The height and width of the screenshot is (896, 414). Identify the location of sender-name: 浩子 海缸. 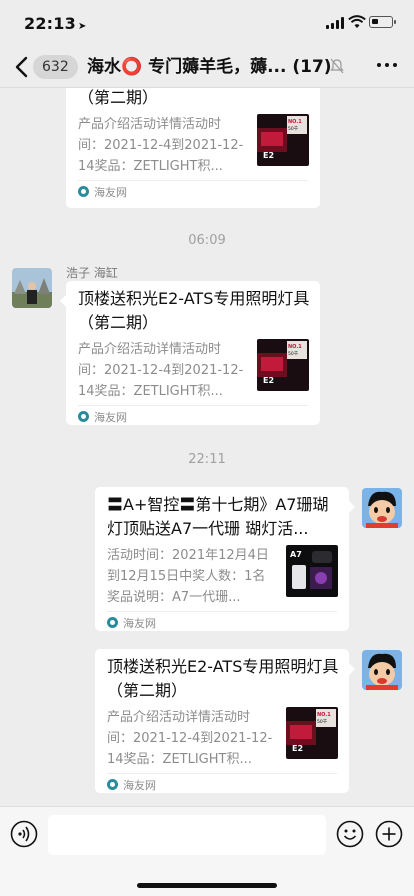
(92, 273).